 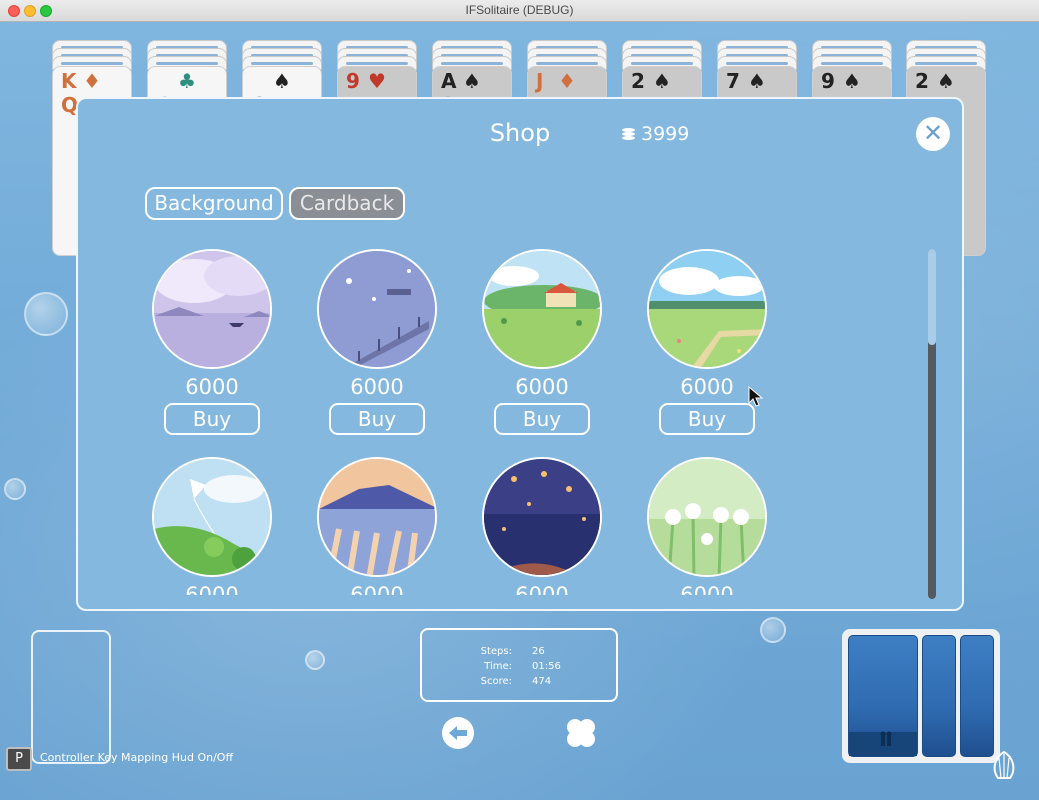 I want to click on tab-background: Background, so click(x=214, y=203).